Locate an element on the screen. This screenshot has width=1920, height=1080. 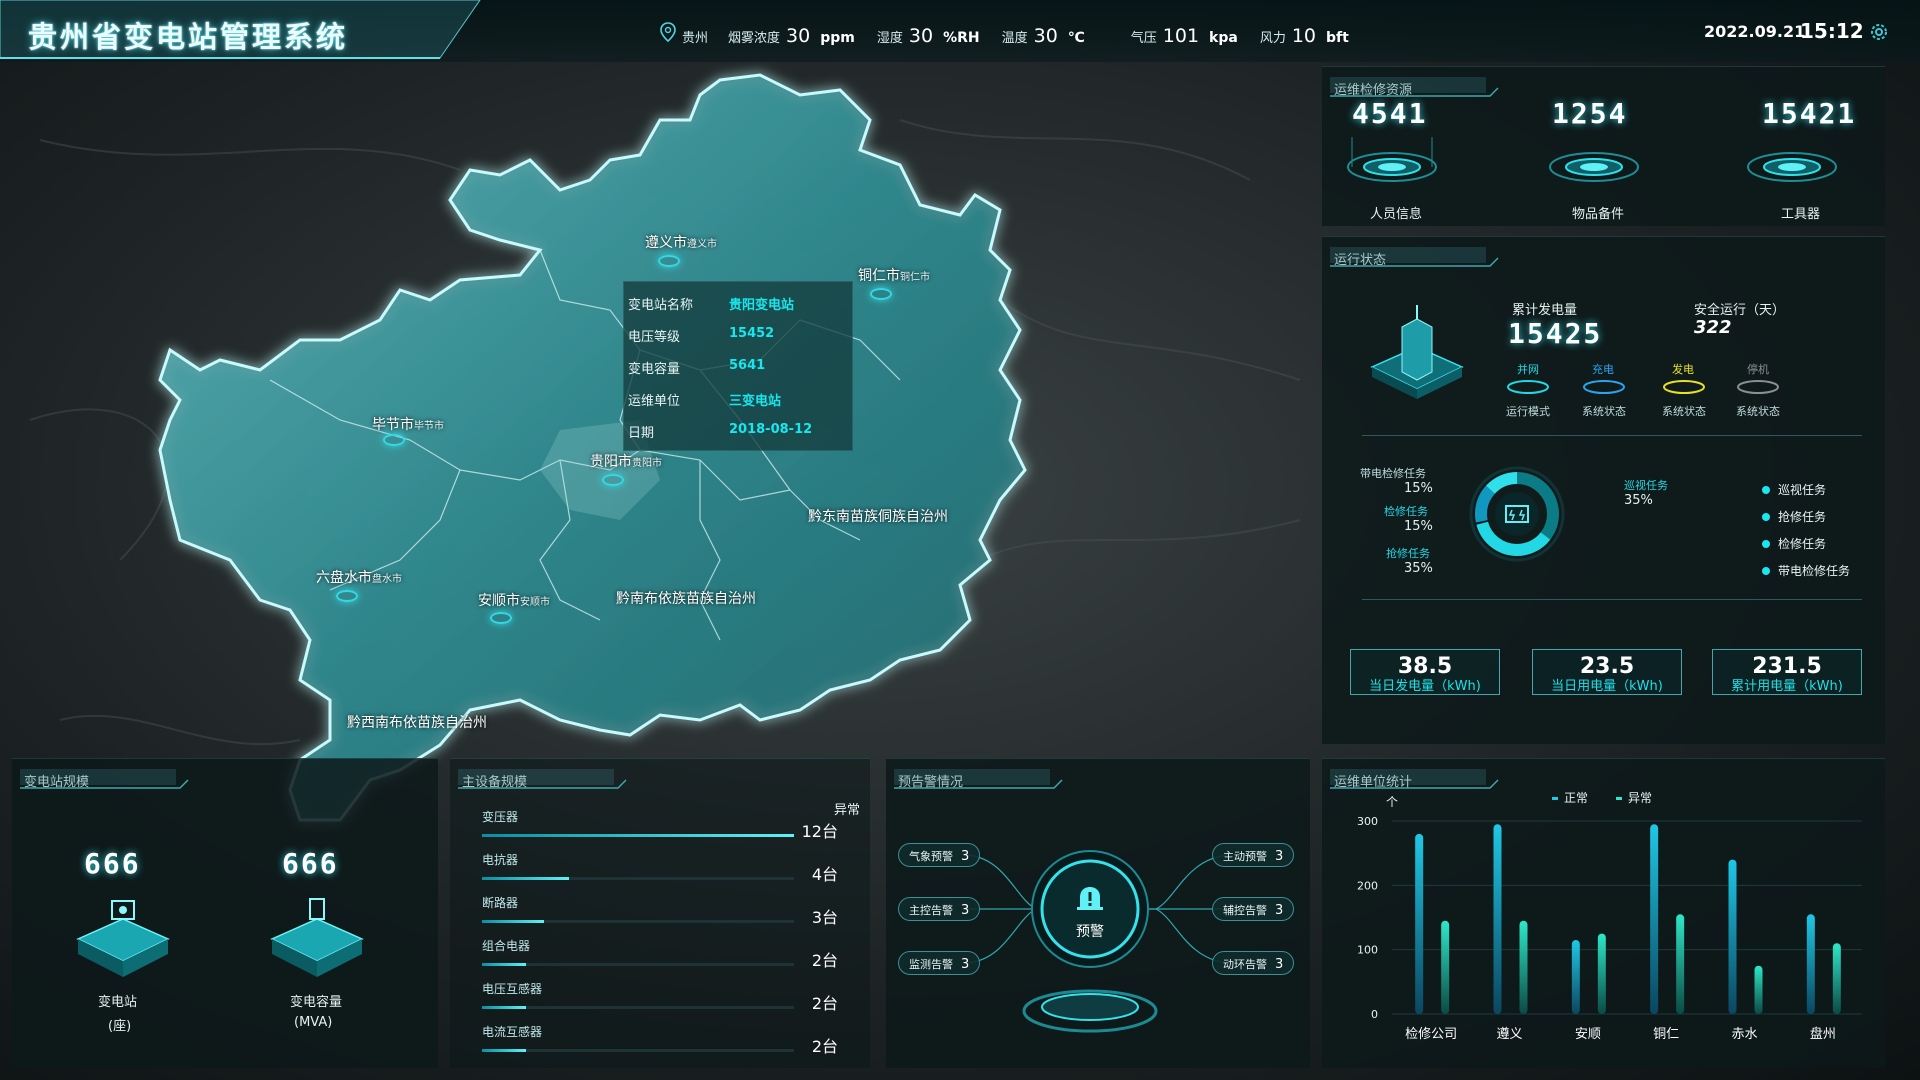
equipment-row: 电抗器 4台 is located at coordinates (612, 871).